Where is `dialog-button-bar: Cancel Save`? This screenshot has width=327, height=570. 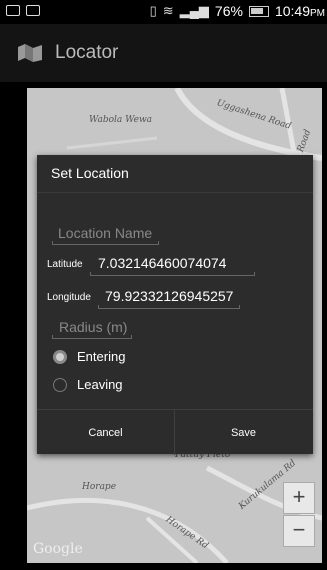
dialog-button-bar: Cancel Save is located at coordinates (175, 432).